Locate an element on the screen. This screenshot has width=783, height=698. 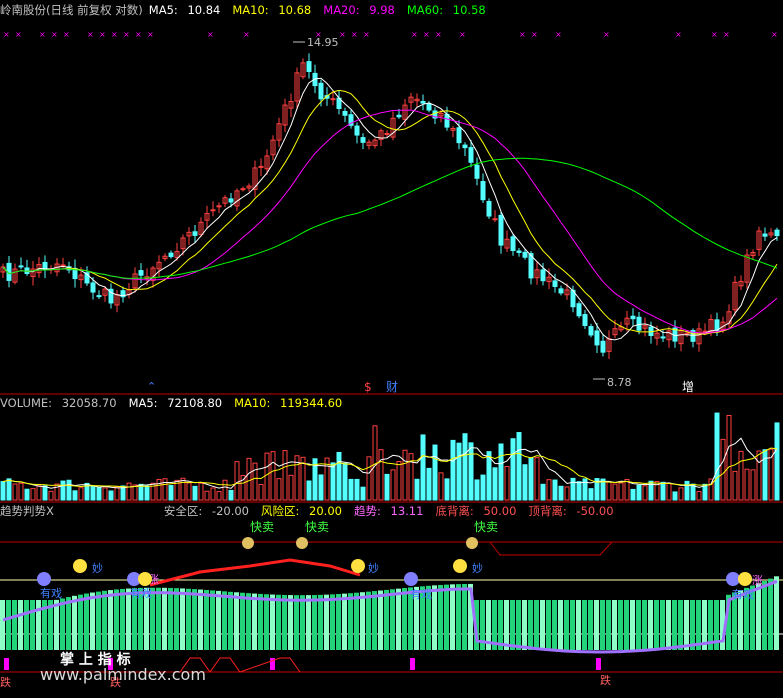
safe-label: 安全区: is located at coordinates (183, 511).